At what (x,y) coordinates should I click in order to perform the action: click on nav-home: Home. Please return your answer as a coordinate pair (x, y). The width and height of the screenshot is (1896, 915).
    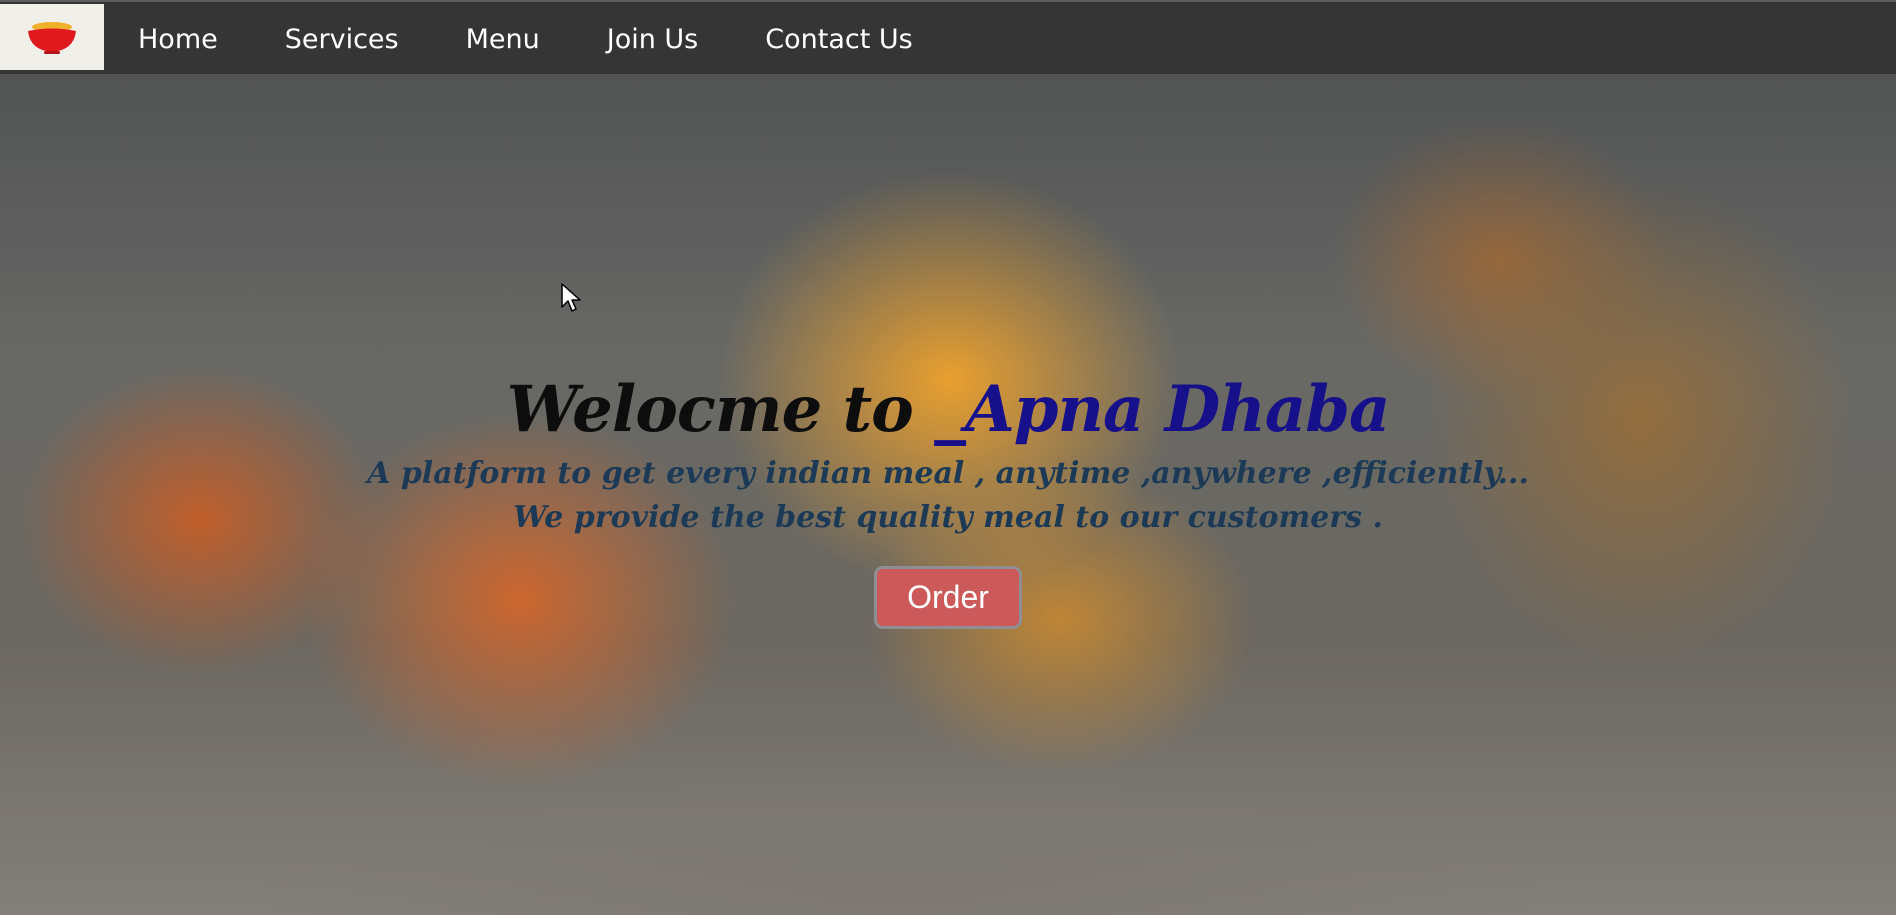
    Looking at the image, I should click on (178, 39).